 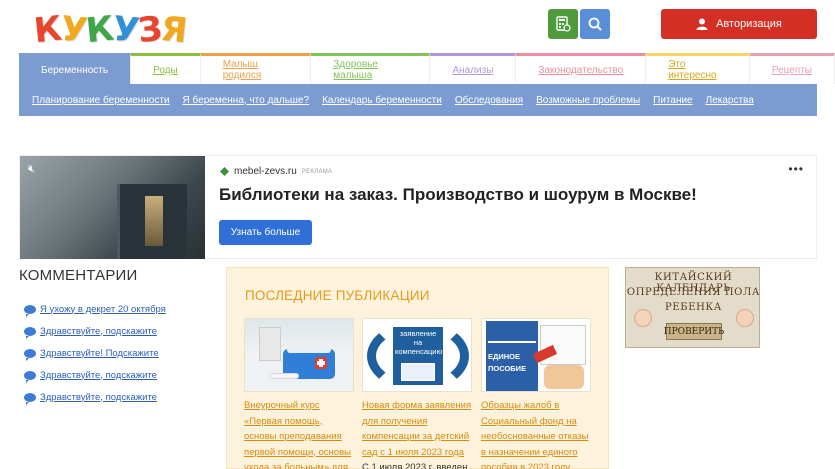 What do you see at coordinates (792, 68) in the screenshot?
I see `tab-item: Рецепты` at bounding box center [792, 68].